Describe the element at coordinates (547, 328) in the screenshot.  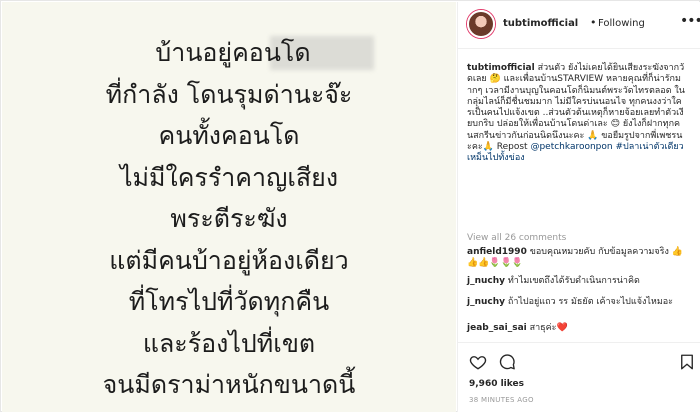
I see `comment-body: สาธุค่ะ❤️` at that location.